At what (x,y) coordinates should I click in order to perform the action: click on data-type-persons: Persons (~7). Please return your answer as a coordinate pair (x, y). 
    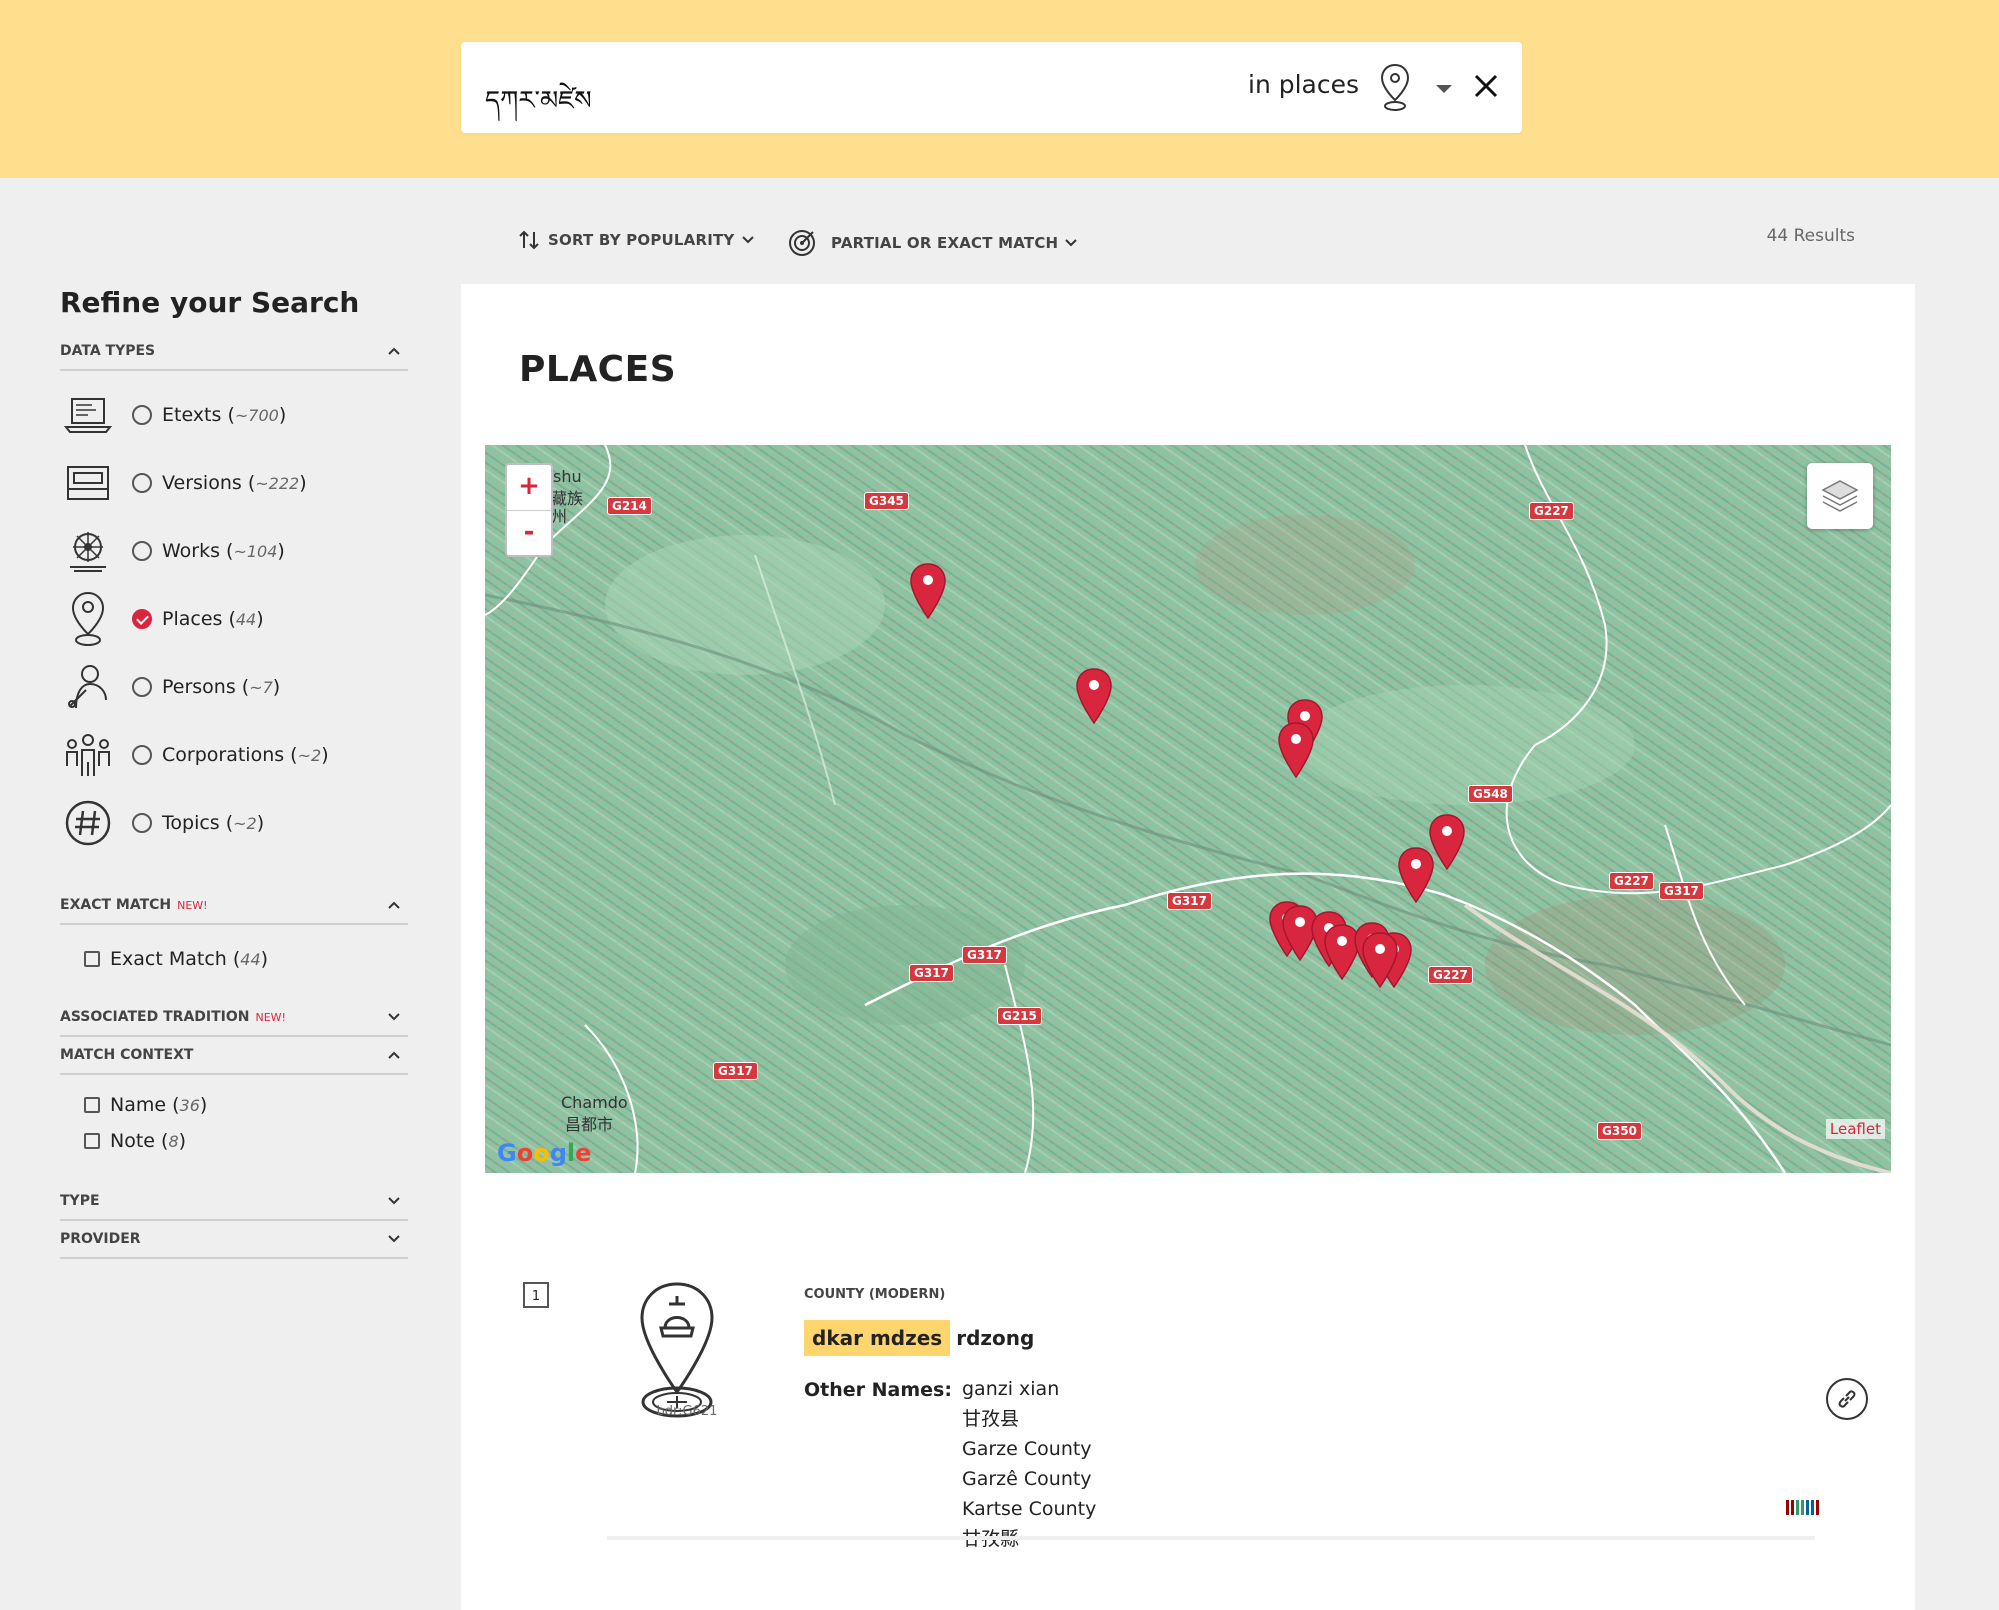
    Looking at the image, I should click on (234, 687).